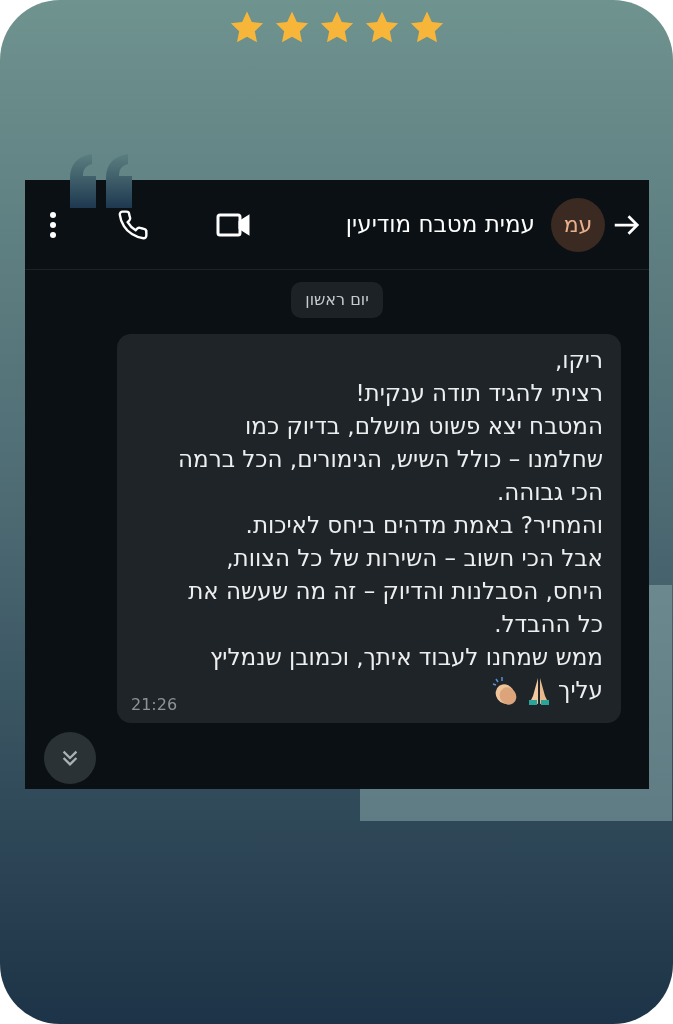  I want to click on message-line: והמחיר? באמת מדהים ביחס לאיכות., so click(424, 525).